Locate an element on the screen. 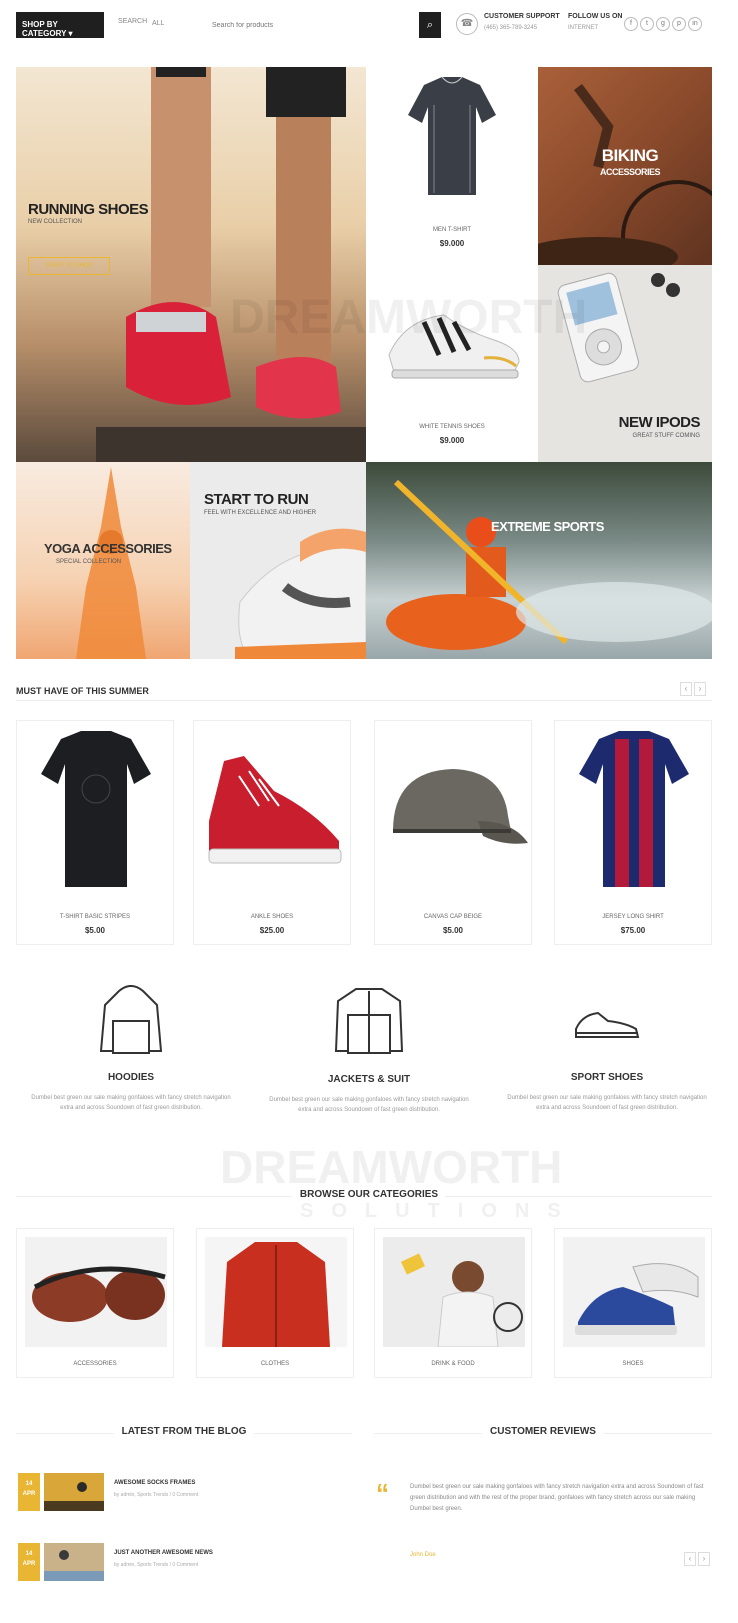 The image size is (738, 1623). black-tshirt-image is located at coordinates (96, 809).